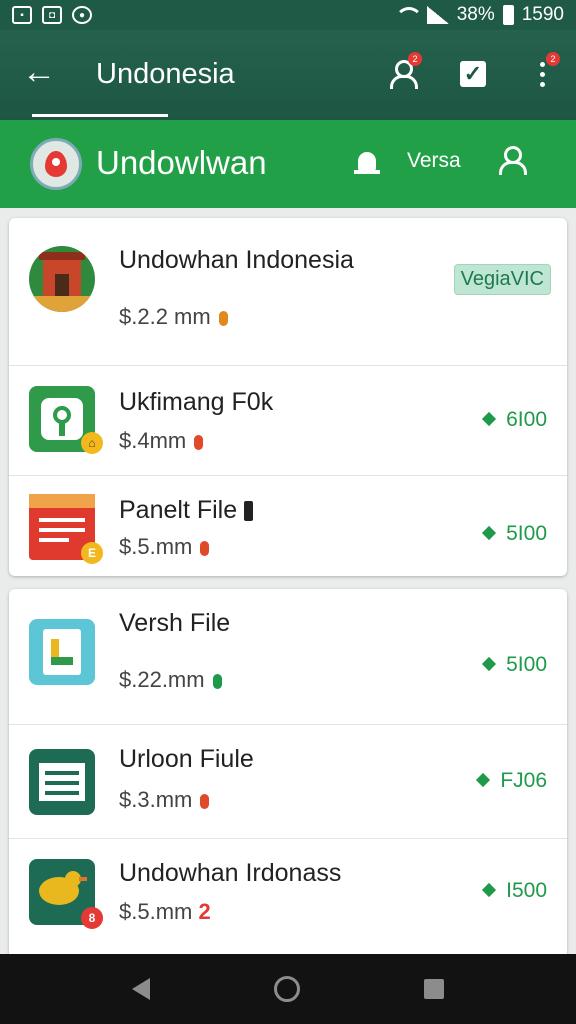  I want to click on item-name: Panelt File, so click(186, 510).